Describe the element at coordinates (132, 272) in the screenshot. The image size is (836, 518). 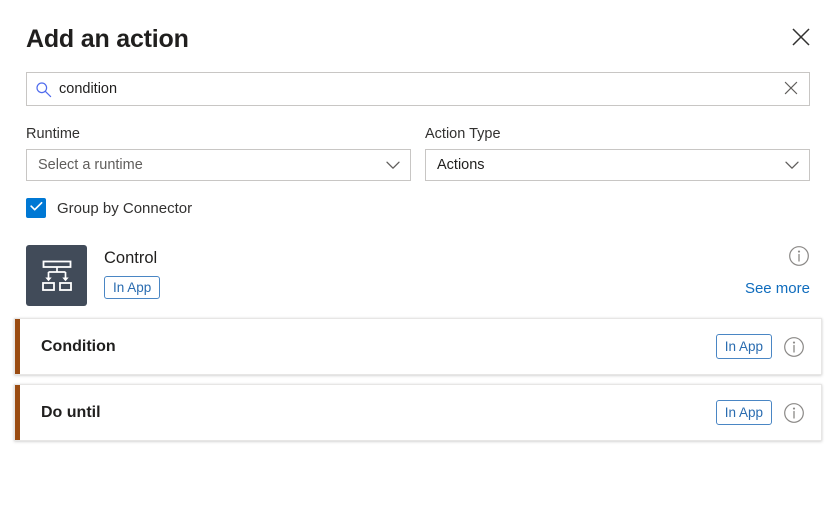
I see `connector-meta: Control In App` at that location.